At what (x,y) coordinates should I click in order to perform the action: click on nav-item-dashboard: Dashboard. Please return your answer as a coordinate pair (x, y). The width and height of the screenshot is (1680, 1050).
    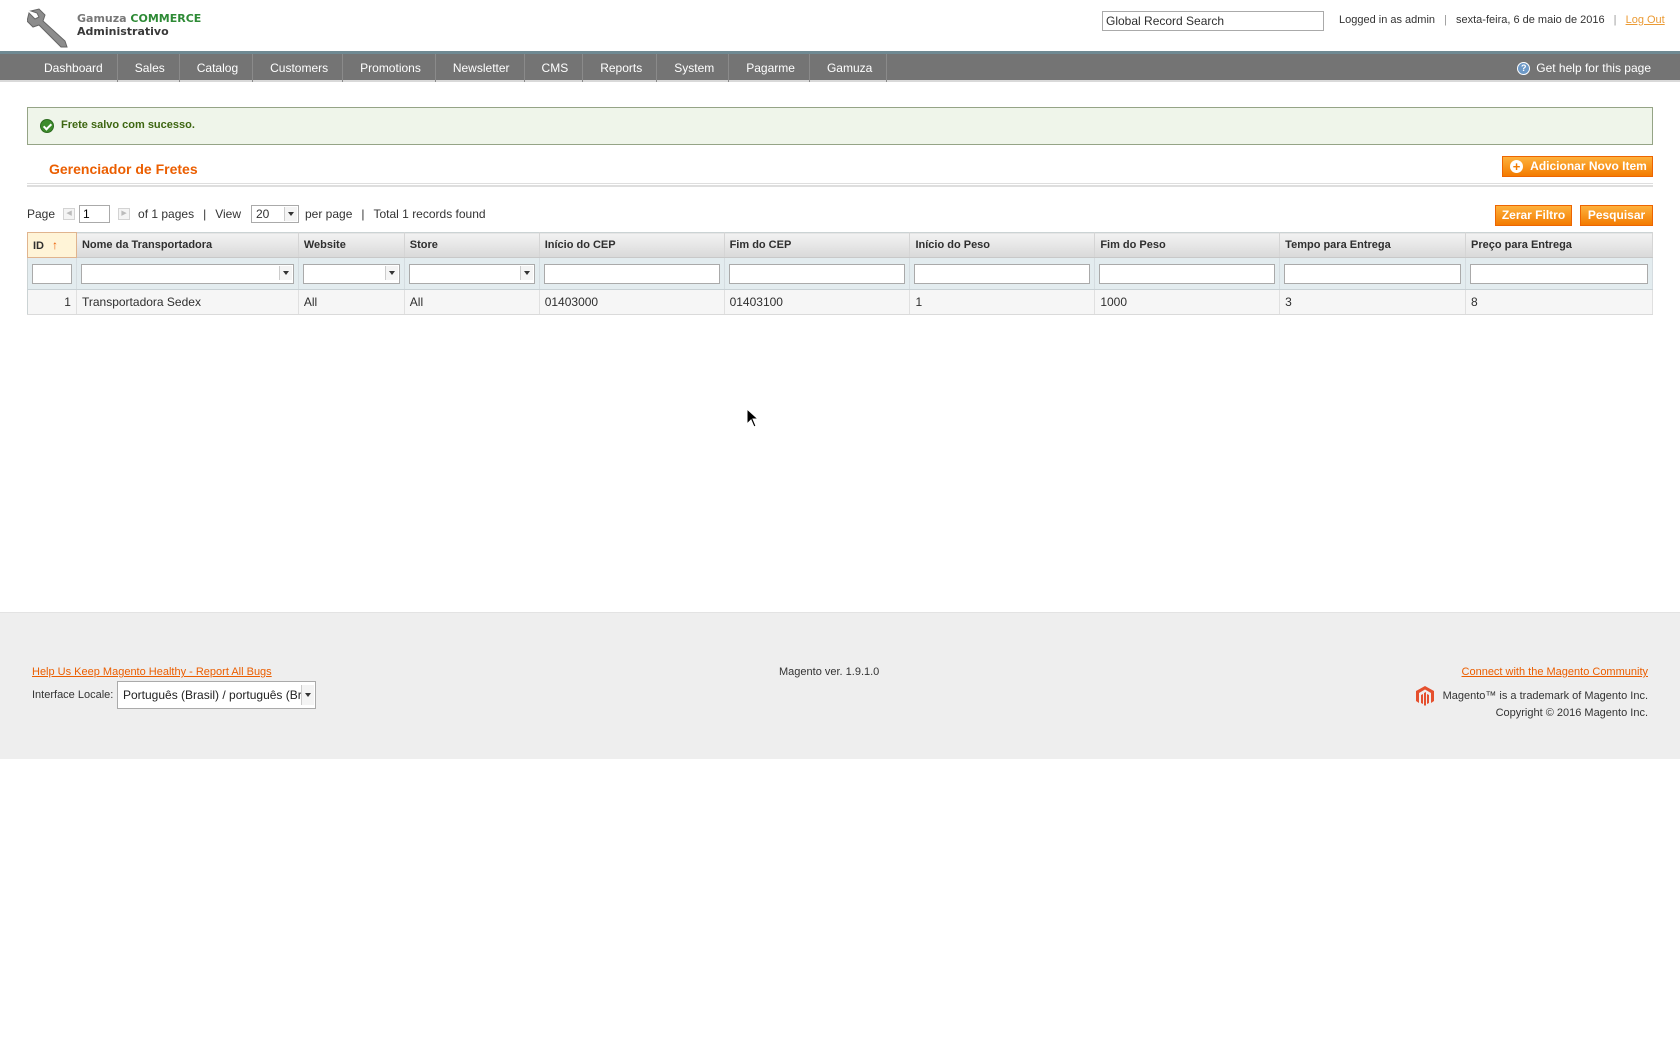
    Looking at the image, I should click on (72, 68).